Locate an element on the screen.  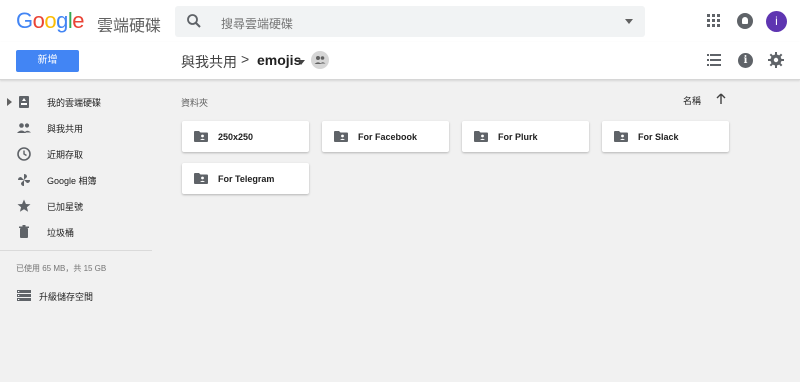
storage-usage: 已使用 65 MB，共 15 GB is located at coordinates (61, 268).